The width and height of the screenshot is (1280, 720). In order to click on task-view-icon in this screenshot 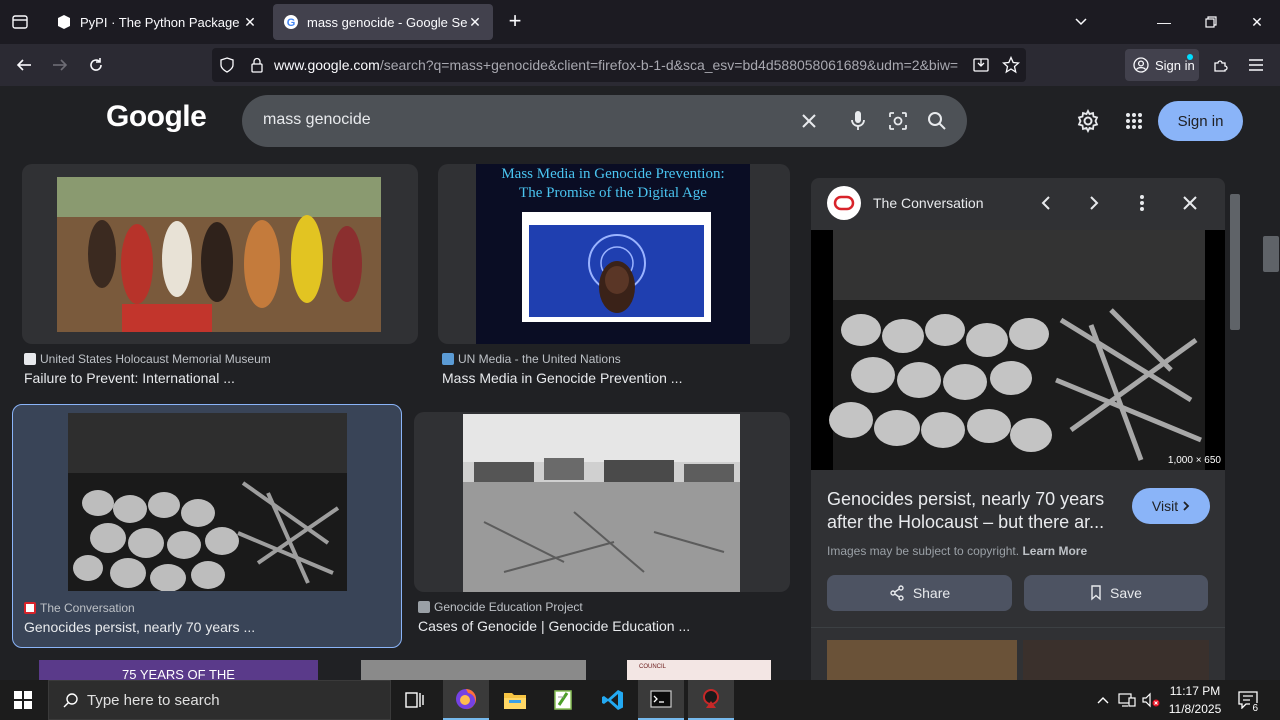, I will do `click(415, 700)`.